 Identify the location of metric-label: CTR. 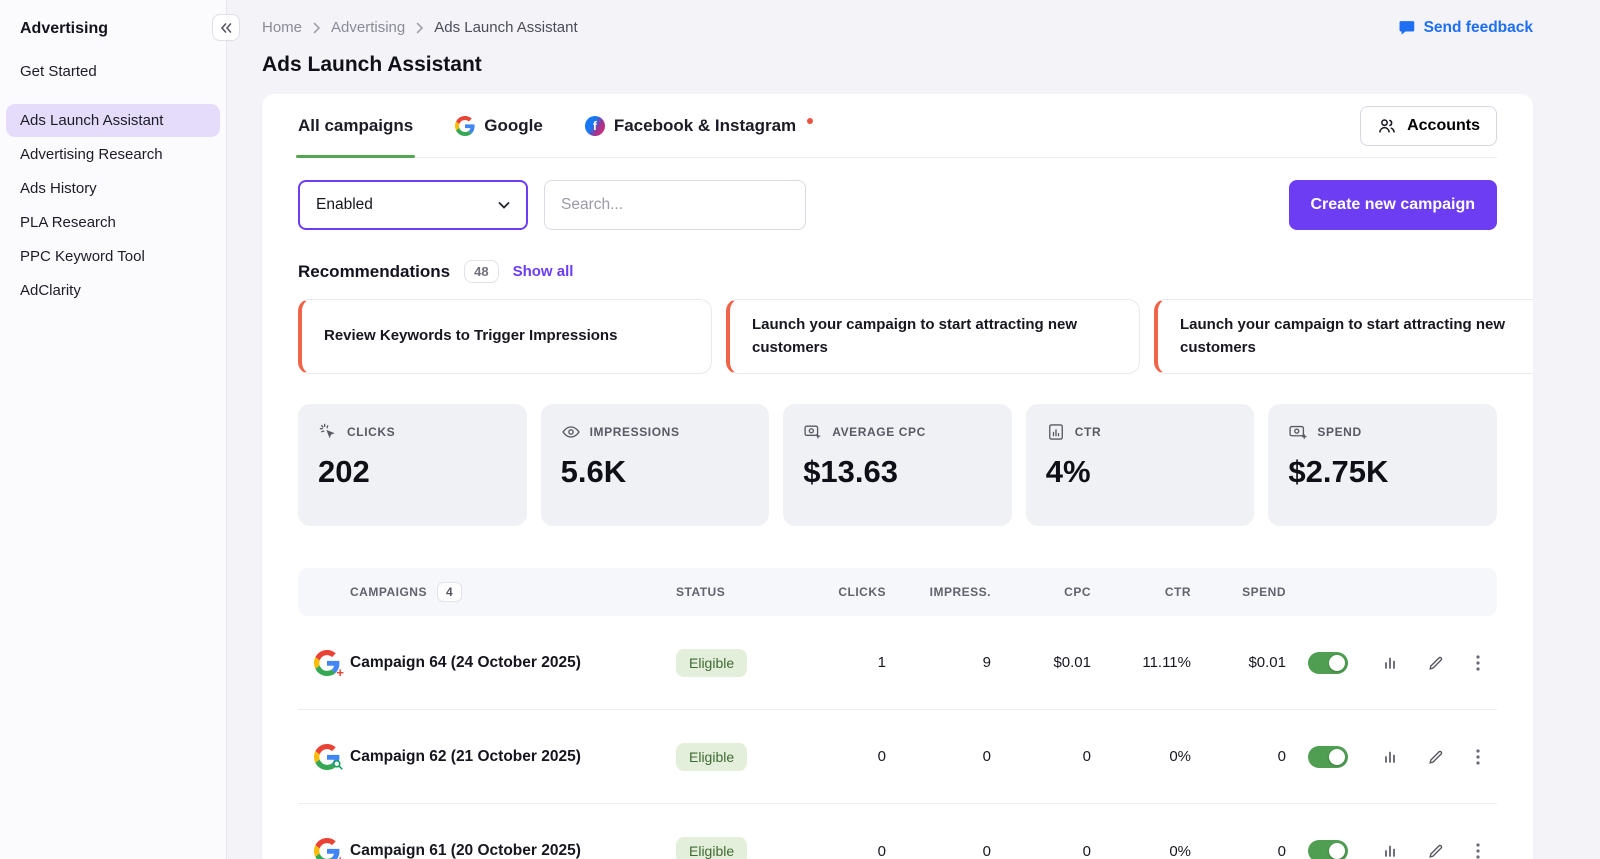
(1088, 432).